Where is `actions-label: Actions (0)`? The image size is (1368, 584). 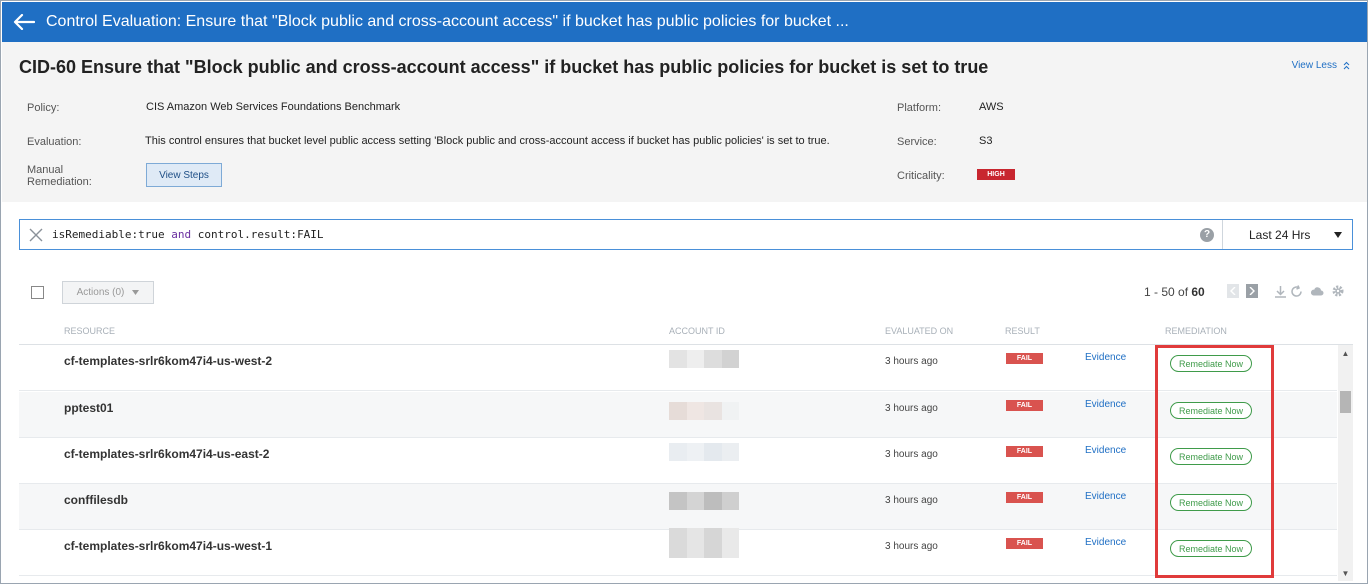
actions-label: Actions (0) is located at coordinates (100, 292).